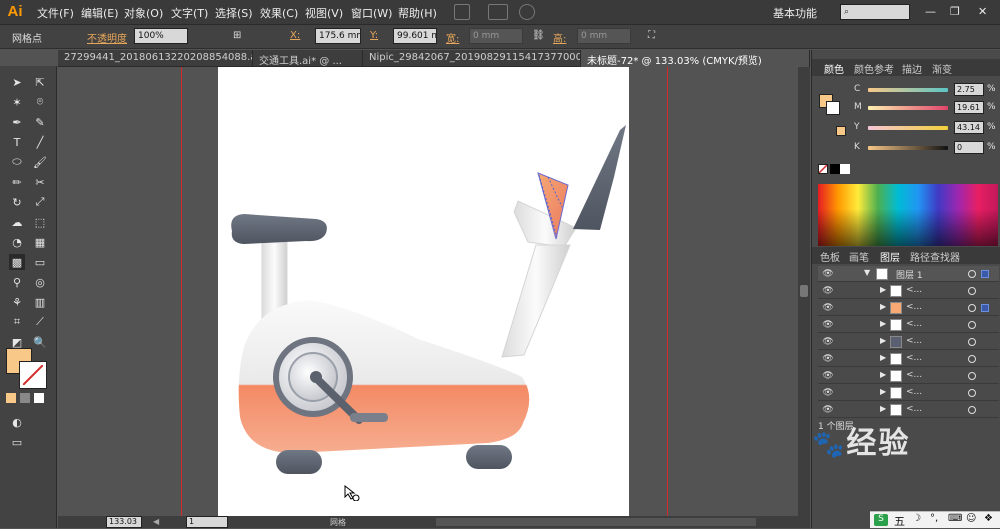  I want to click on user-icon: ☺, so click(971, 518).